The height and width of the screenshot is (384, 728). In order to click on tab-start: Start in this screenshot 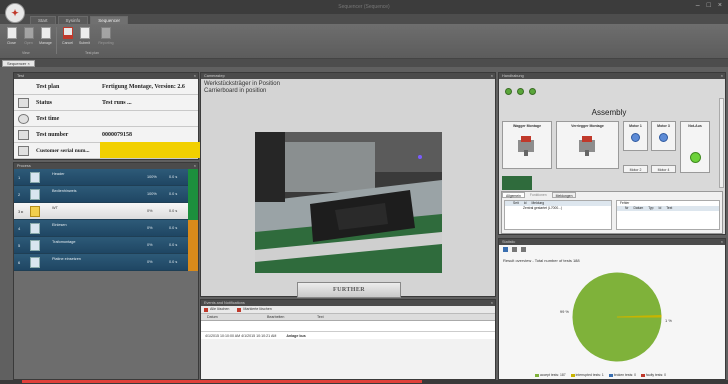, I will do `click(43, 20)`.